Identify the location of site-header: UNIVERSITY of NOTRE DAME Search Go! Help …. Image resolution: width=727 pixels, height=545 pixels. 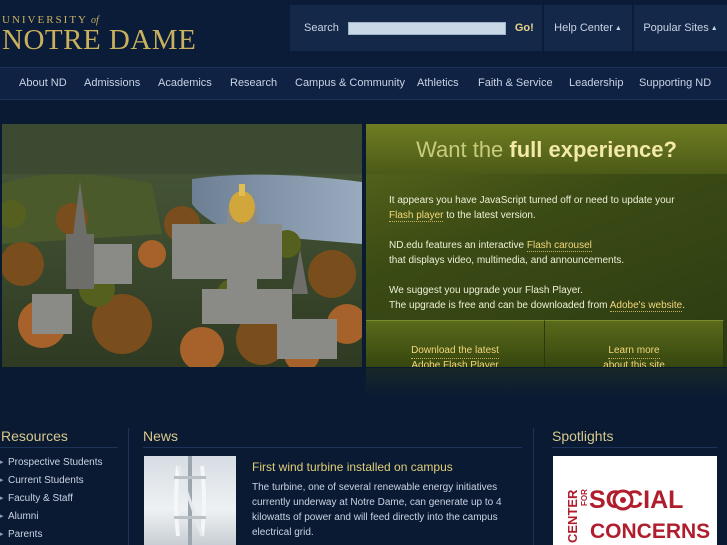
(363, 33).